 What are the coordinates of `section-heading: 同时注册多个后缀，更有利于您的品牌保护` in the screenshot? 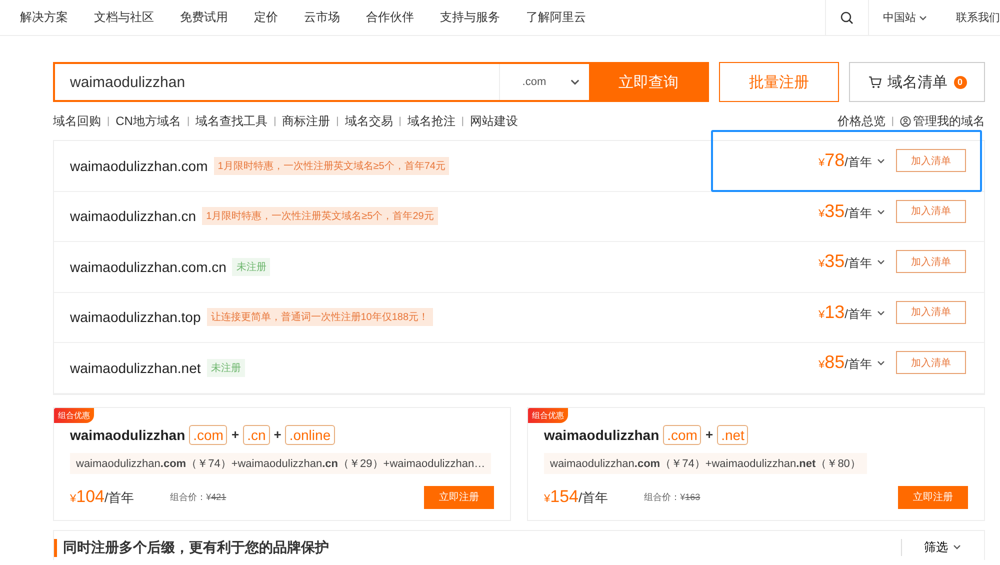 It's located at (191, 547).